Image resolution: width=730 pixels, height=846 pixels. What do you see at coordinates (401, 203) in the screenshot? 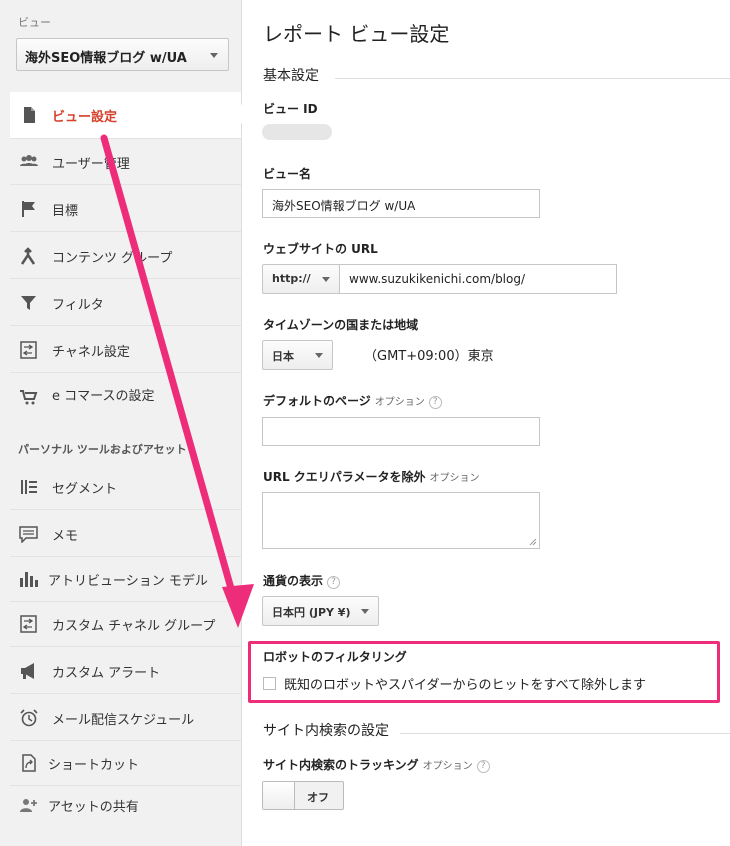
I see `view-name-input: 海外SEO情報ブログ w/UA` at bounding box center [401, 203].